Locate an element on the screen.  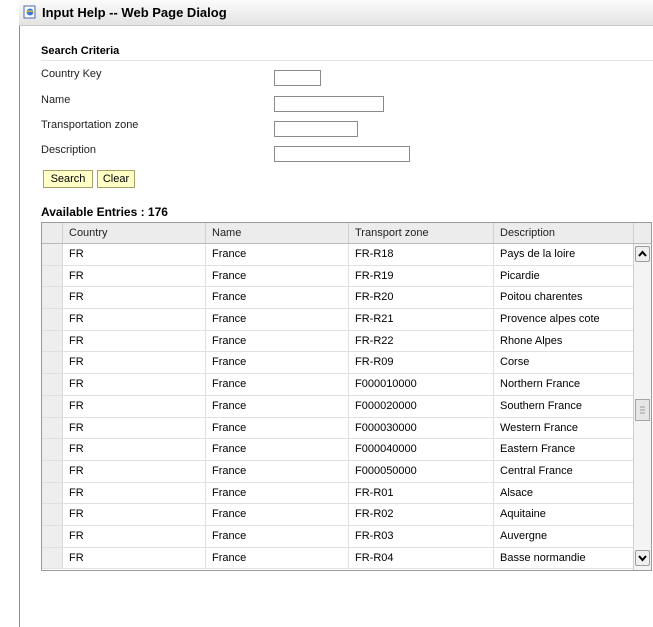
table-row: FR France F000050000 Central France is located at coordinates (346, 471).